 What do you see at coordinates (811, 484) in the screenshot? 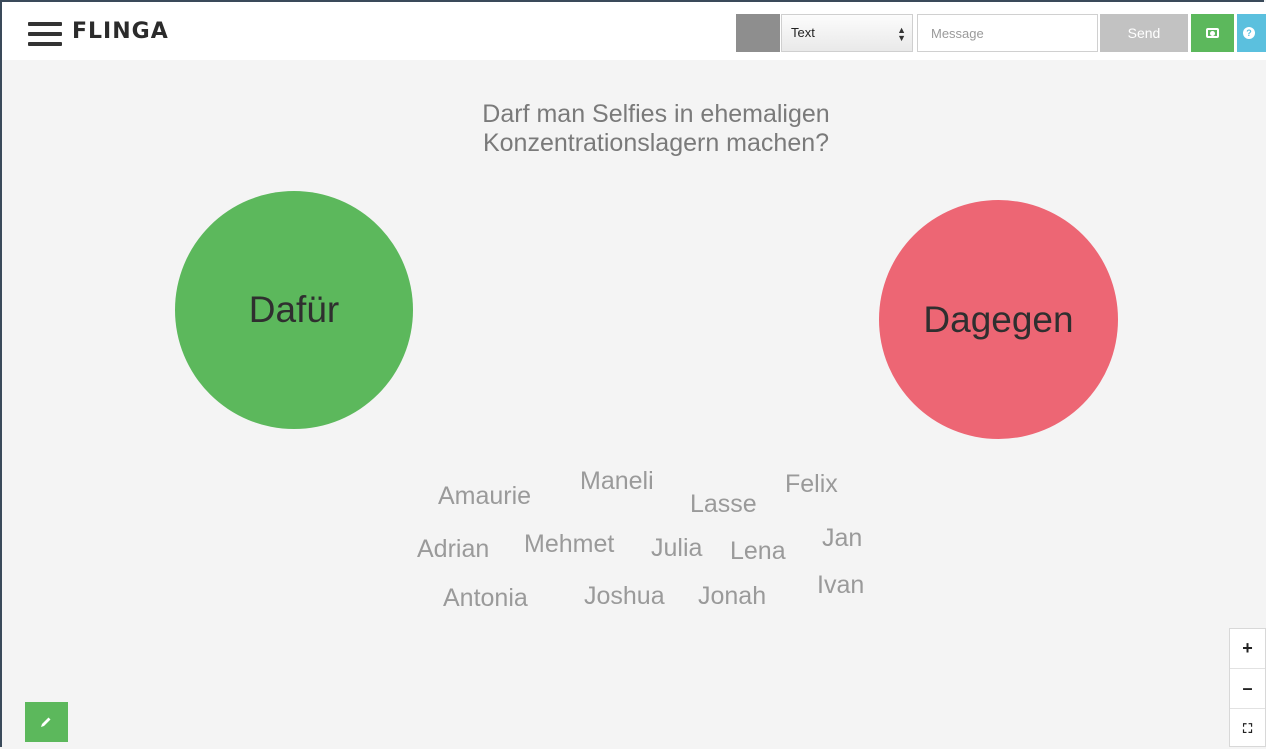
I see `name-card: Felix` at bounding box center [811, 484].